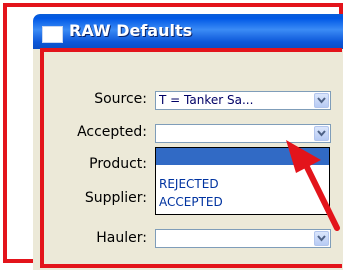  I want to click on dropdown-option-accepted: ACCEPTED, so click(242, 202).